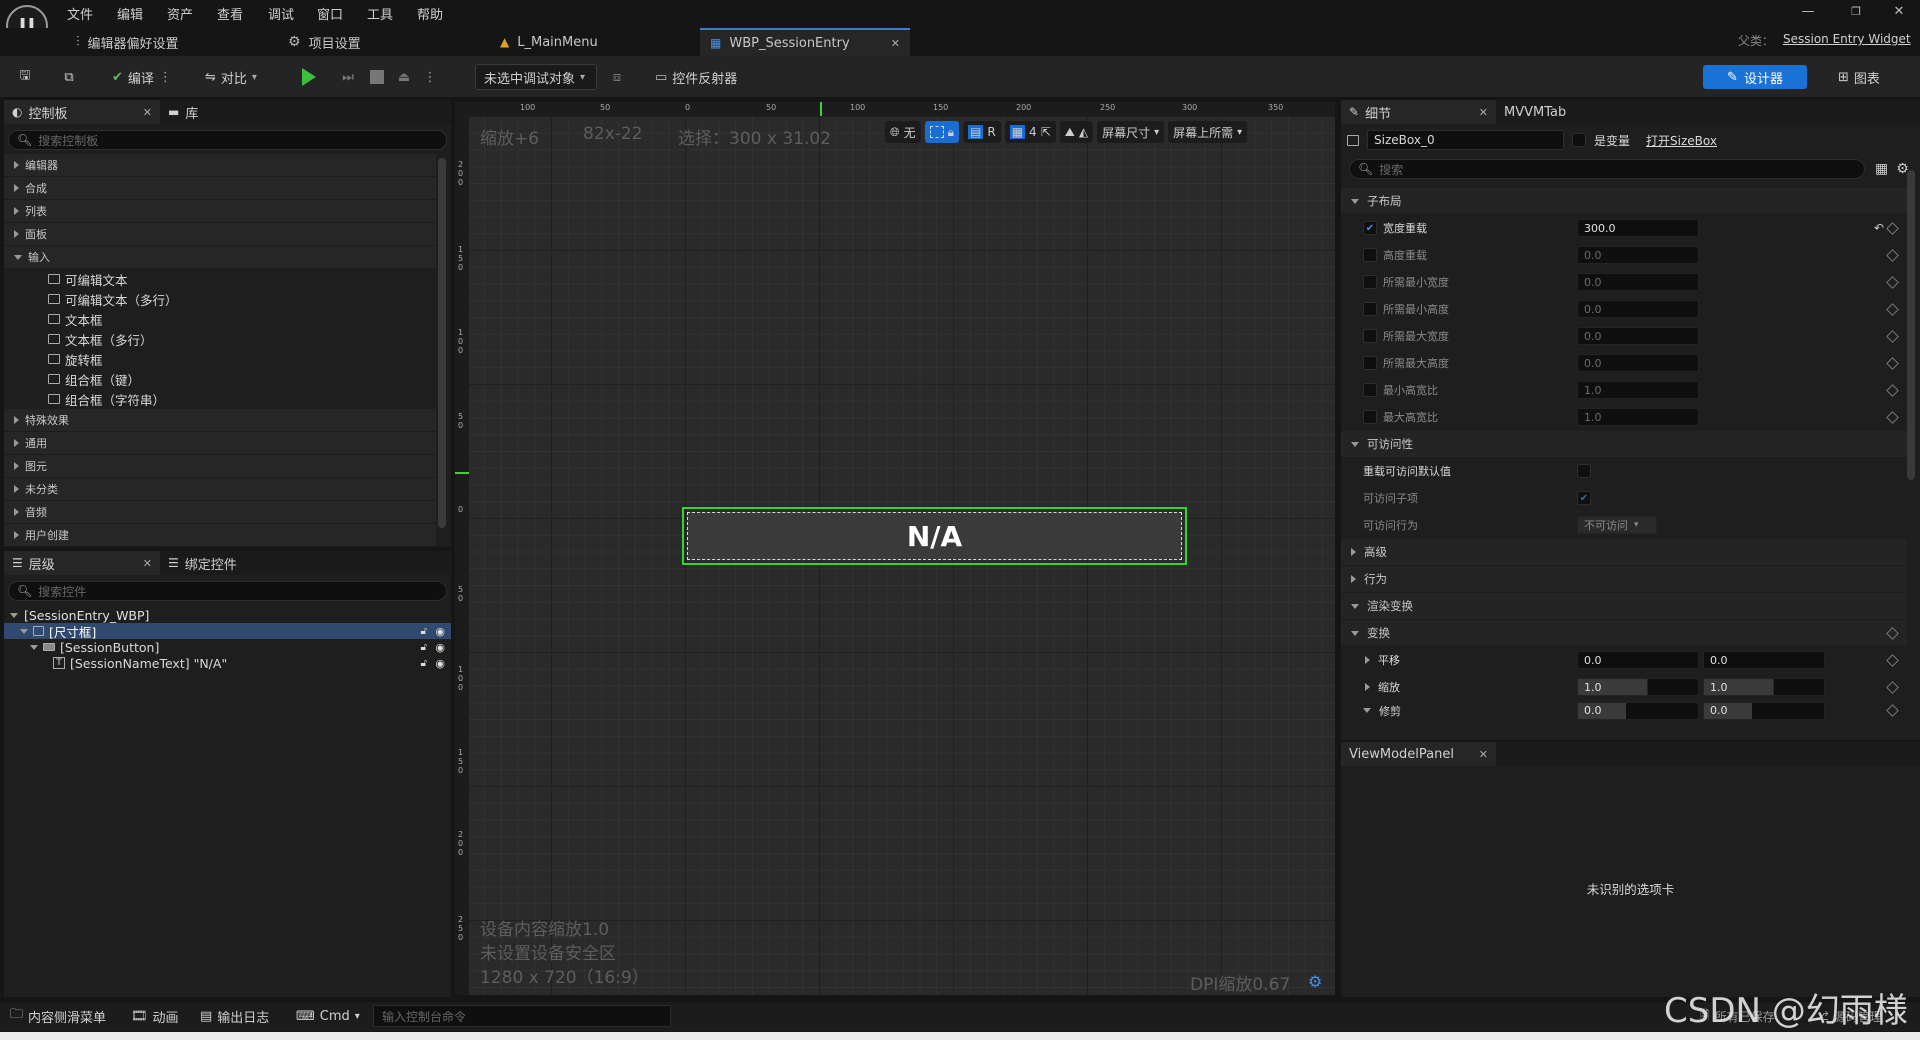 The width and height of the screenshot is (1920, 1040). Describe the element at coordinates (1624, 633) in the screenshot. I see `section-transform: 变换` at that location.